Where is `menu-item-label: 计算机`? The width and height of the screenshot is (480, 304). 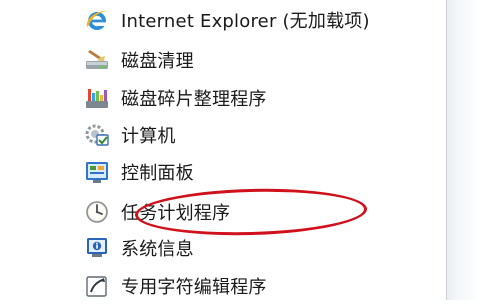 menu-item-label: 计算机 is located at coordinates (148, 136).